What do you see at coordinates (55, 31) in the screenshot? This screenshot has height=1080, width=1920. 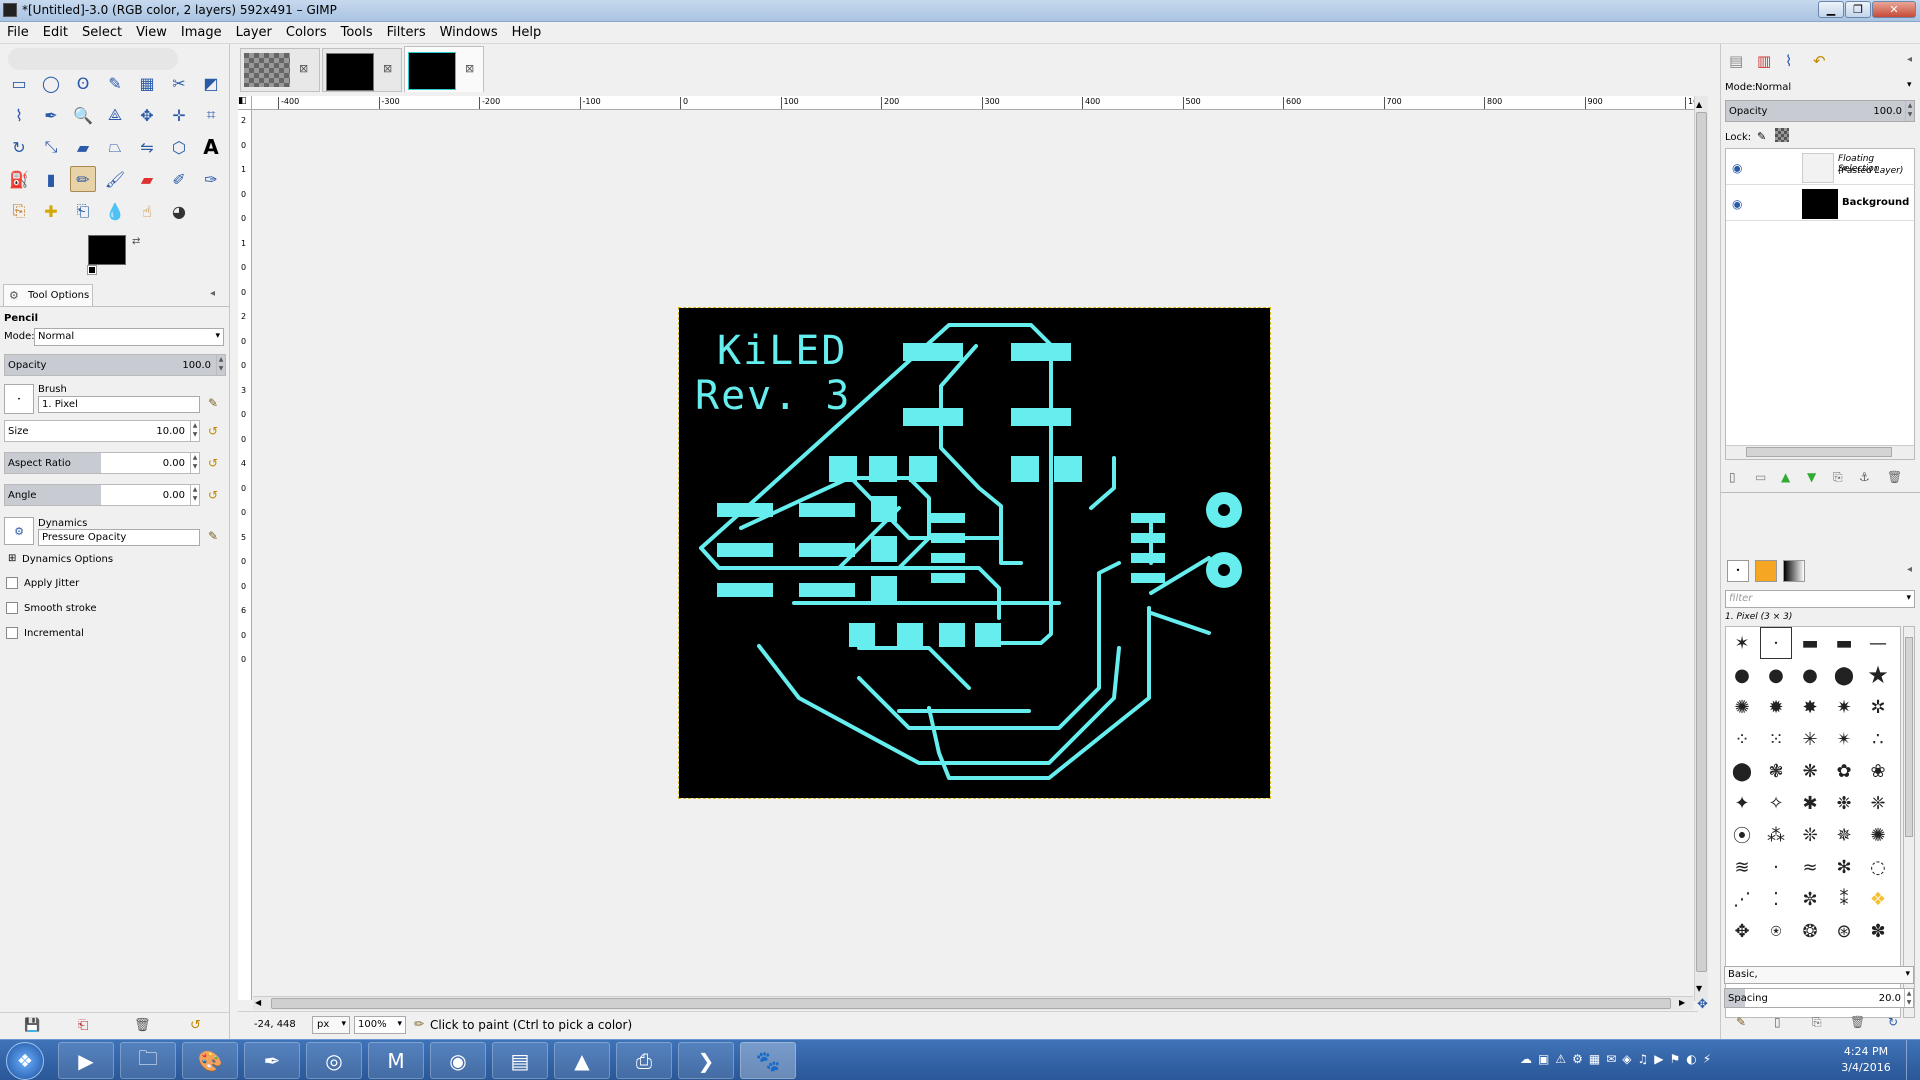 I see `menu-edit: Edit` at bounding box center [55, 31].